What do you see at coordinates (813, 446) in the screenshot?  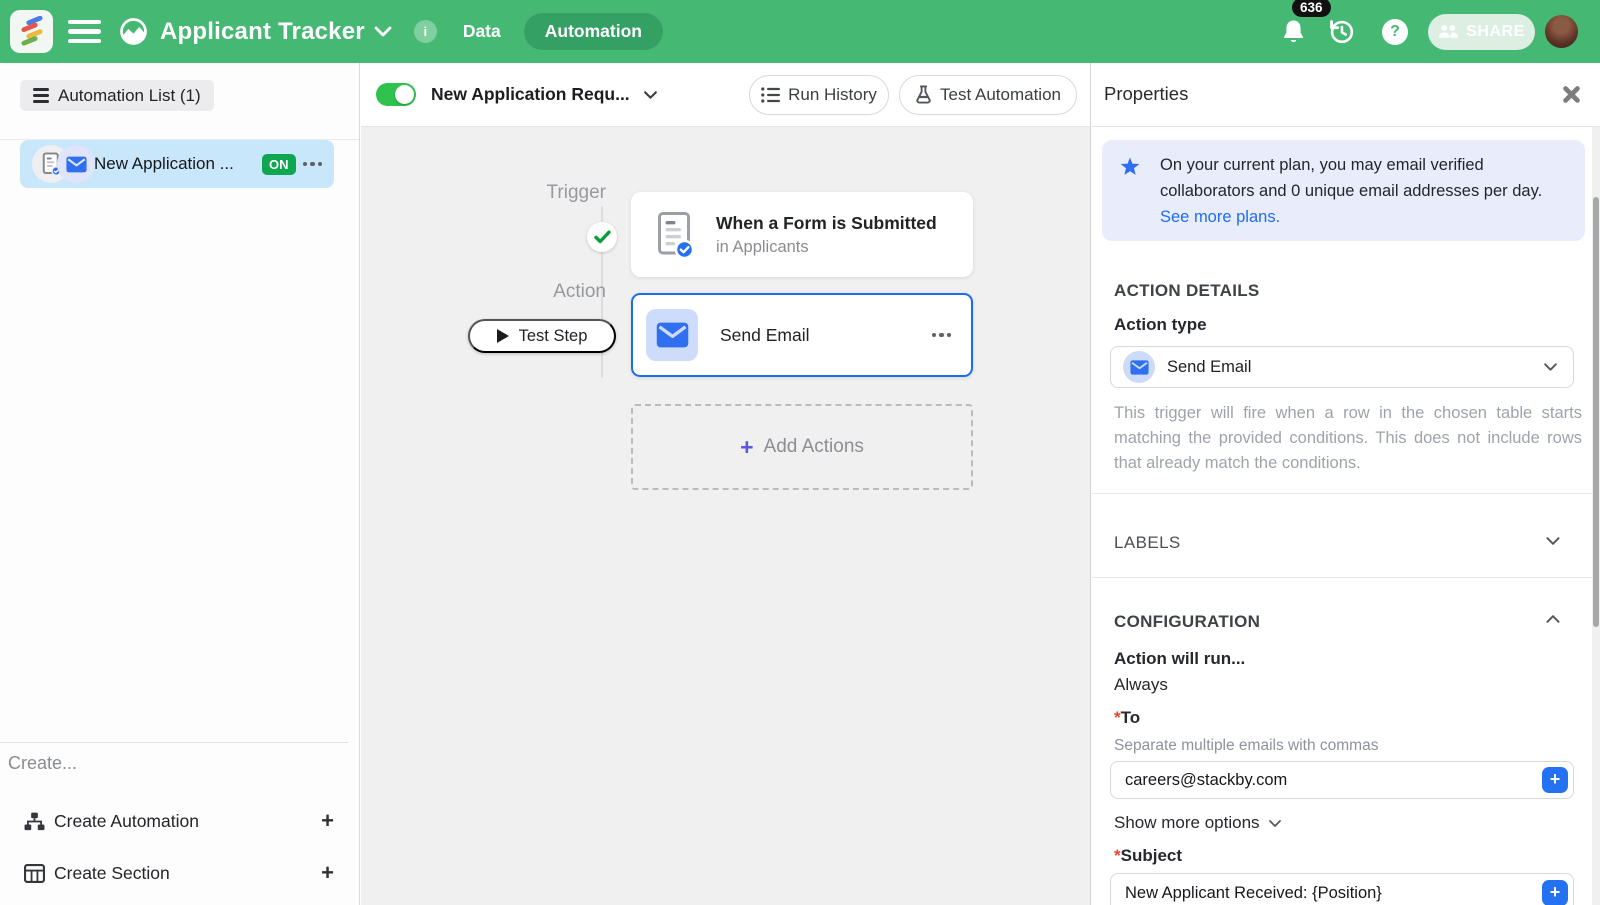 I see `add-actions-label: Add Actions` at bounding box center [813, 446].